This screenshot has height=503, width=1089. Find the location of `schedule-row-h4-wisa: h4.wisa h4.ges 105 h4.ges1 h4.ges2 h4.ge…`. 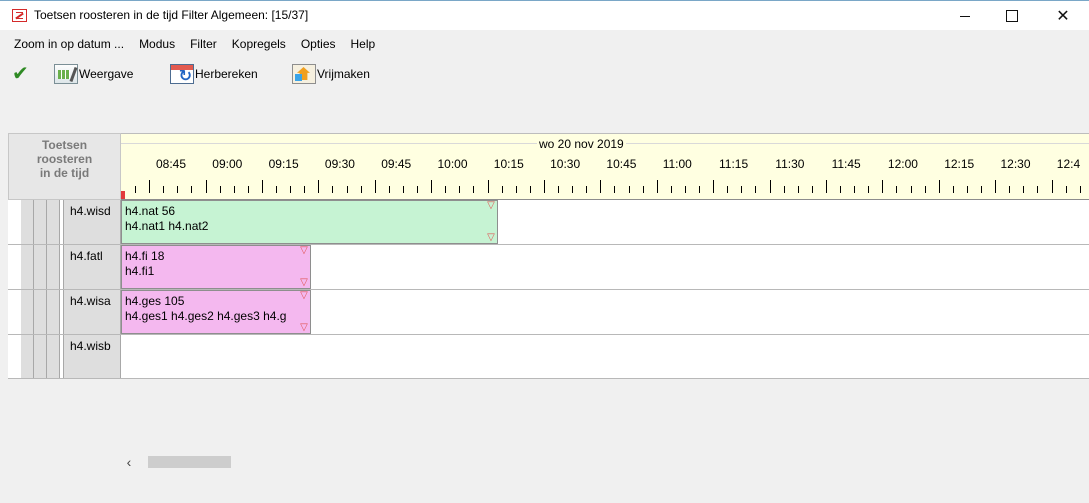

schedule-row-h4-wisa: h4.wisa h4.ges 105 h4.ges1 h4.ges2 h4.ge… is located at coordinates (548, 312).